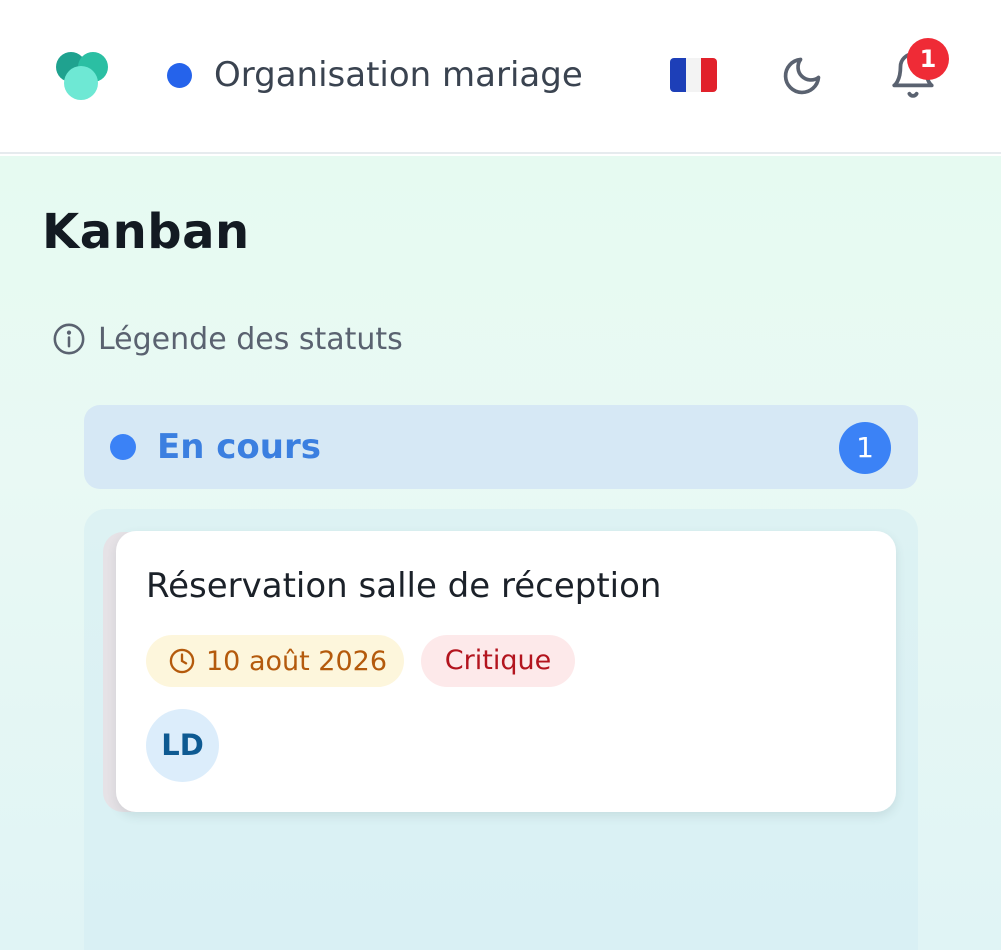 The height and width of the screenshot is (950, 1001). What do you see at coordinates (146, 232) in the screenshot?
I see `page-title: Kanban` at bounding box center [146, 232].